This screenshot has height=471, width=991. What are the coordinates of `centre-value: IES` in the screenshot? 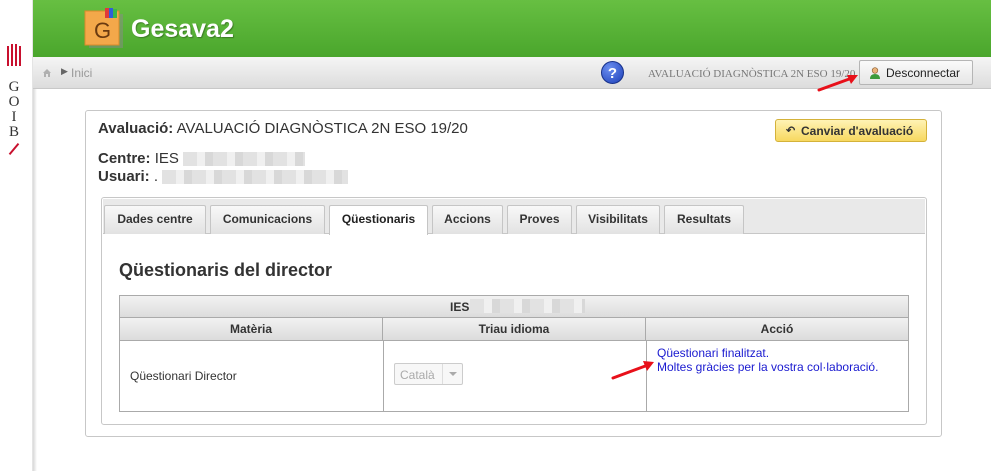 It's located at (166, 158).